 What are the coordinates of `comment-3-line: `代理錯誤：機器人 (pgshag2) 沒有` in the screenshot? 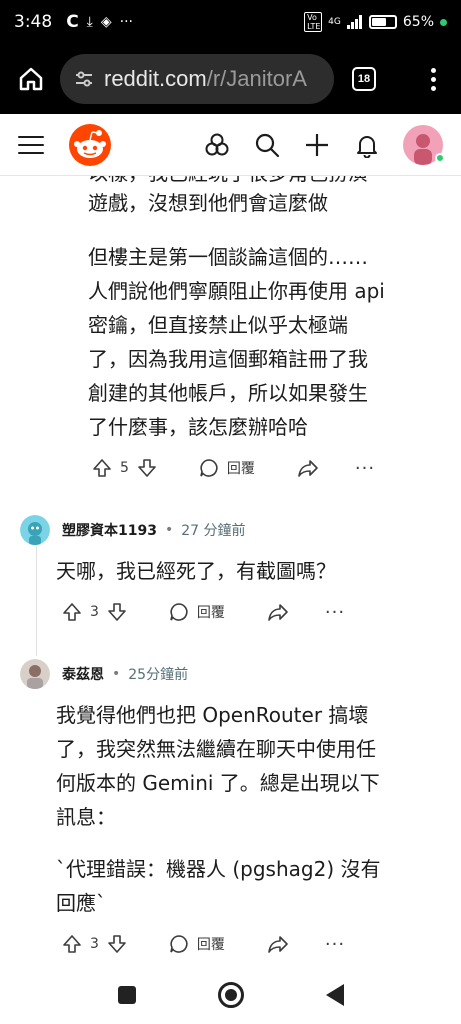 It's located at (218, 869).